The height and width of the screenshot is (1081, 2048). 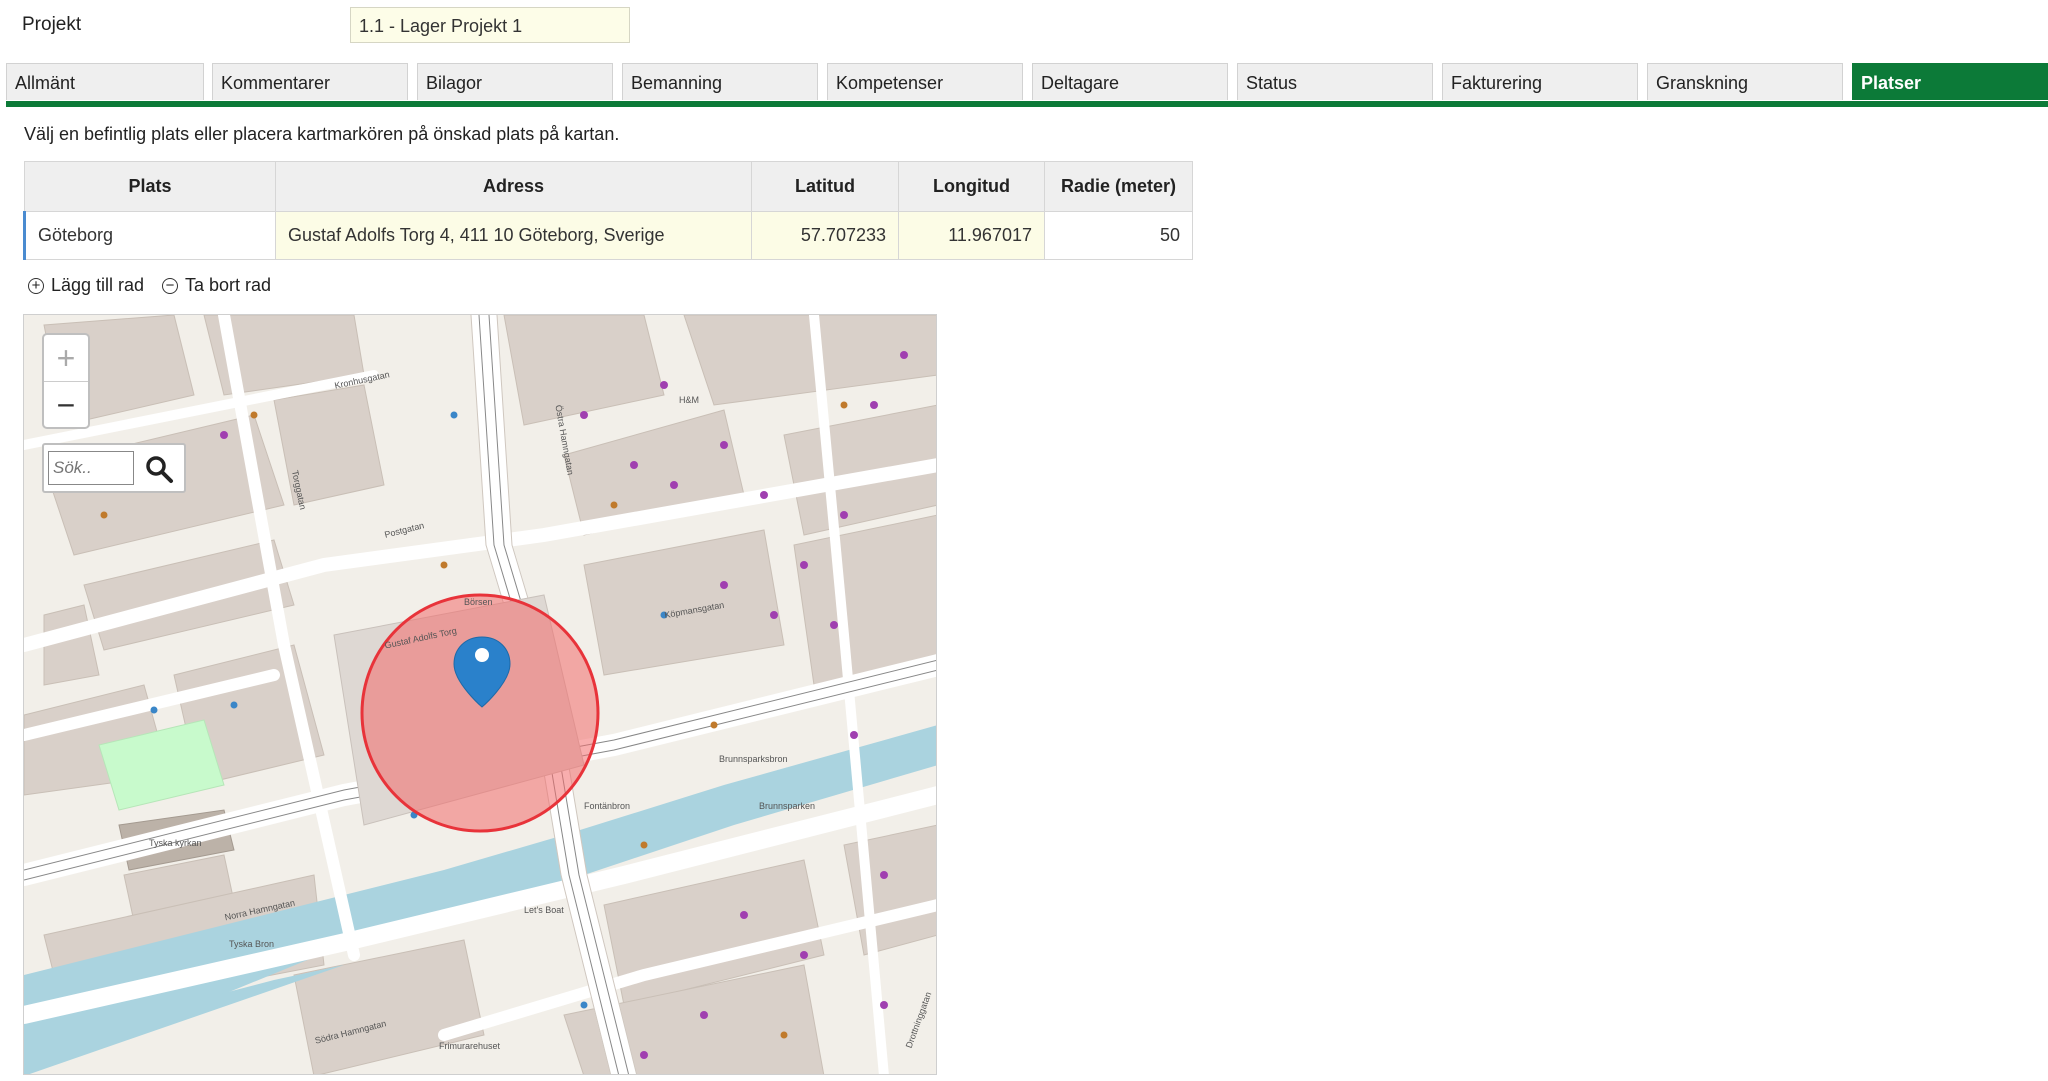 I want to click on remove-row-label: Ta bort rad, so click(x=228, y=285).